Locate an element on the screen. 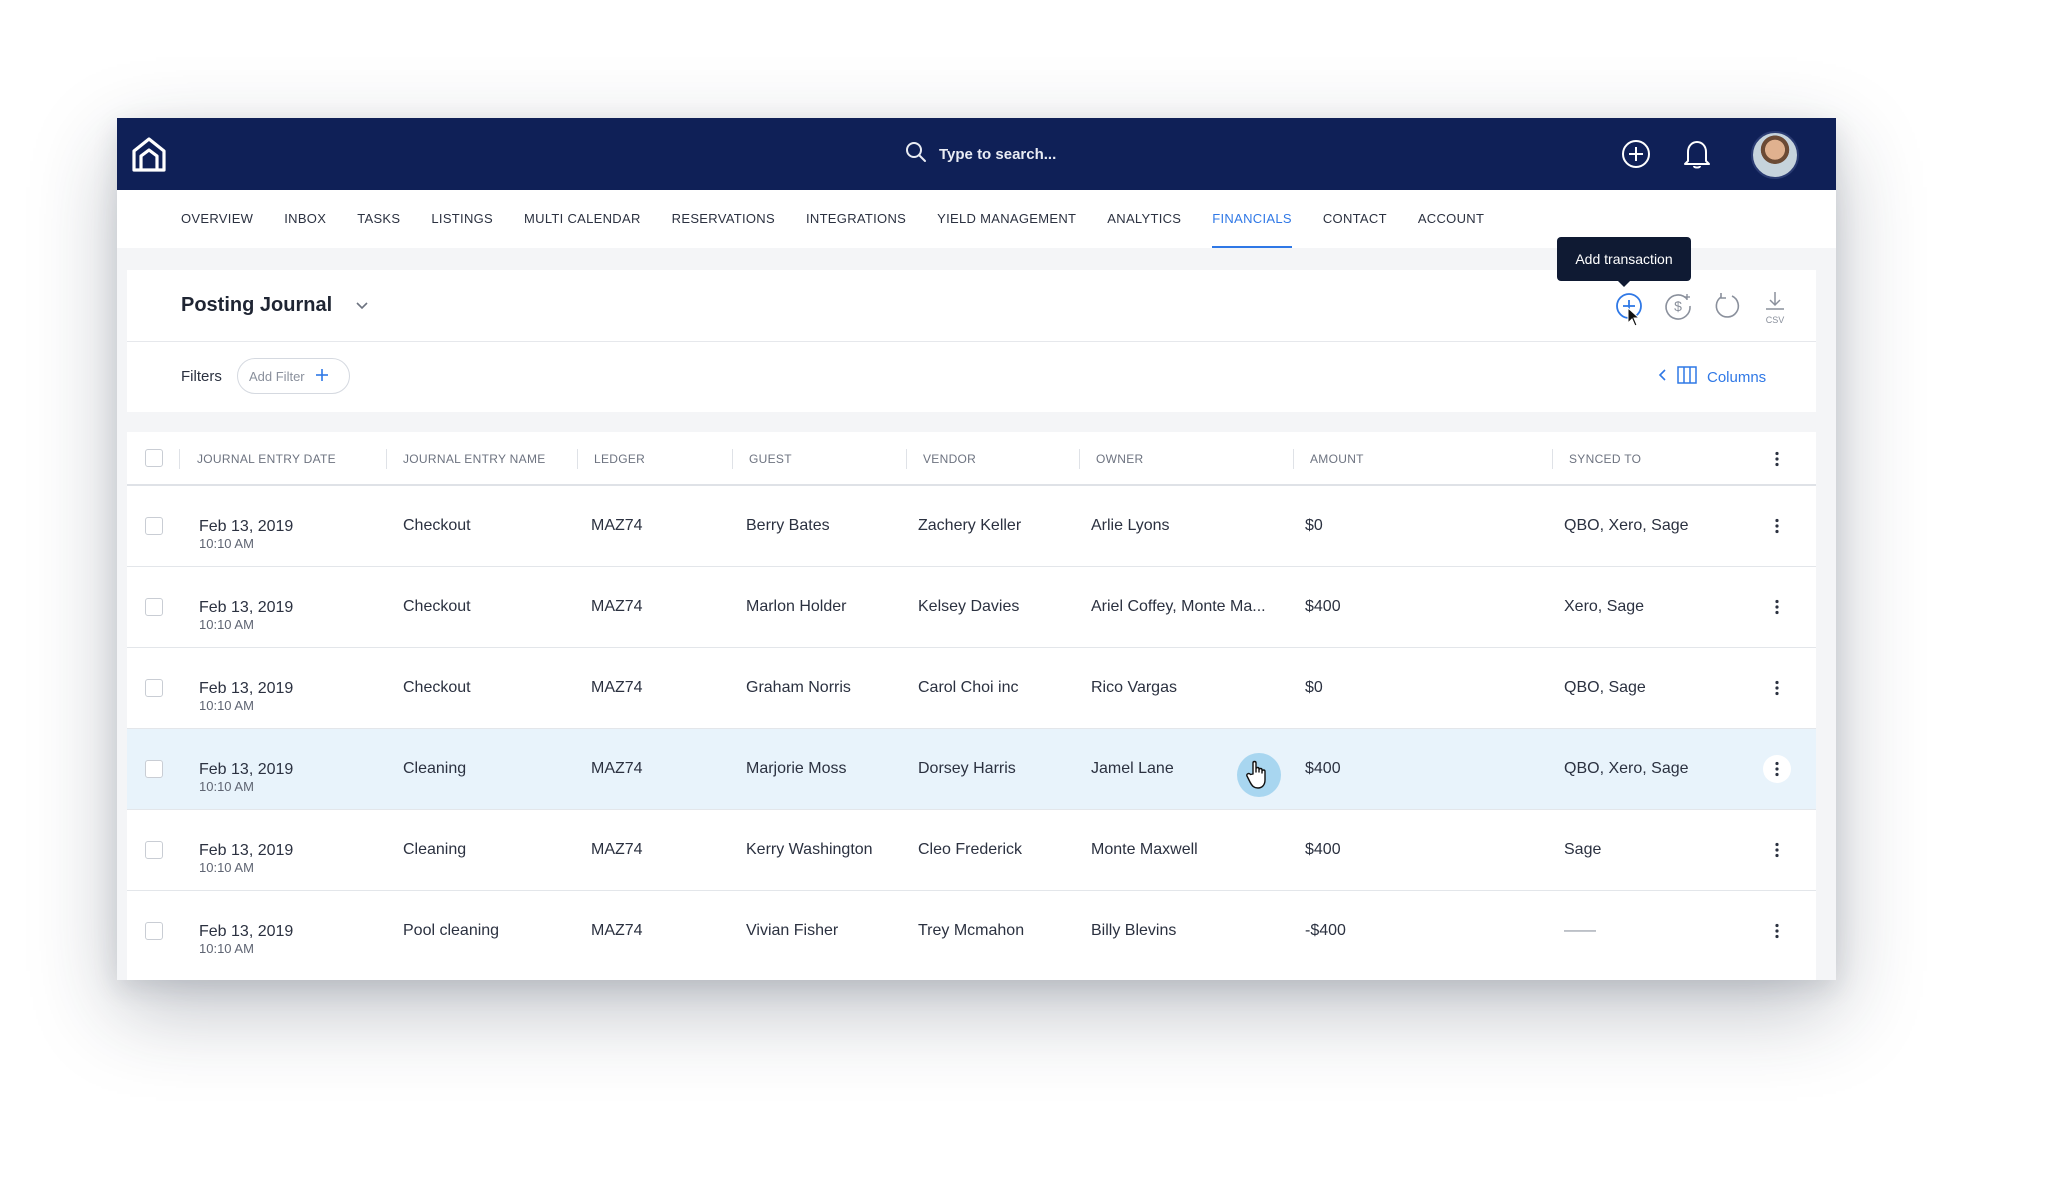 This screenshot has width=2048, height=1202. csv-label: CSV is located at coordinates (1775, 320).